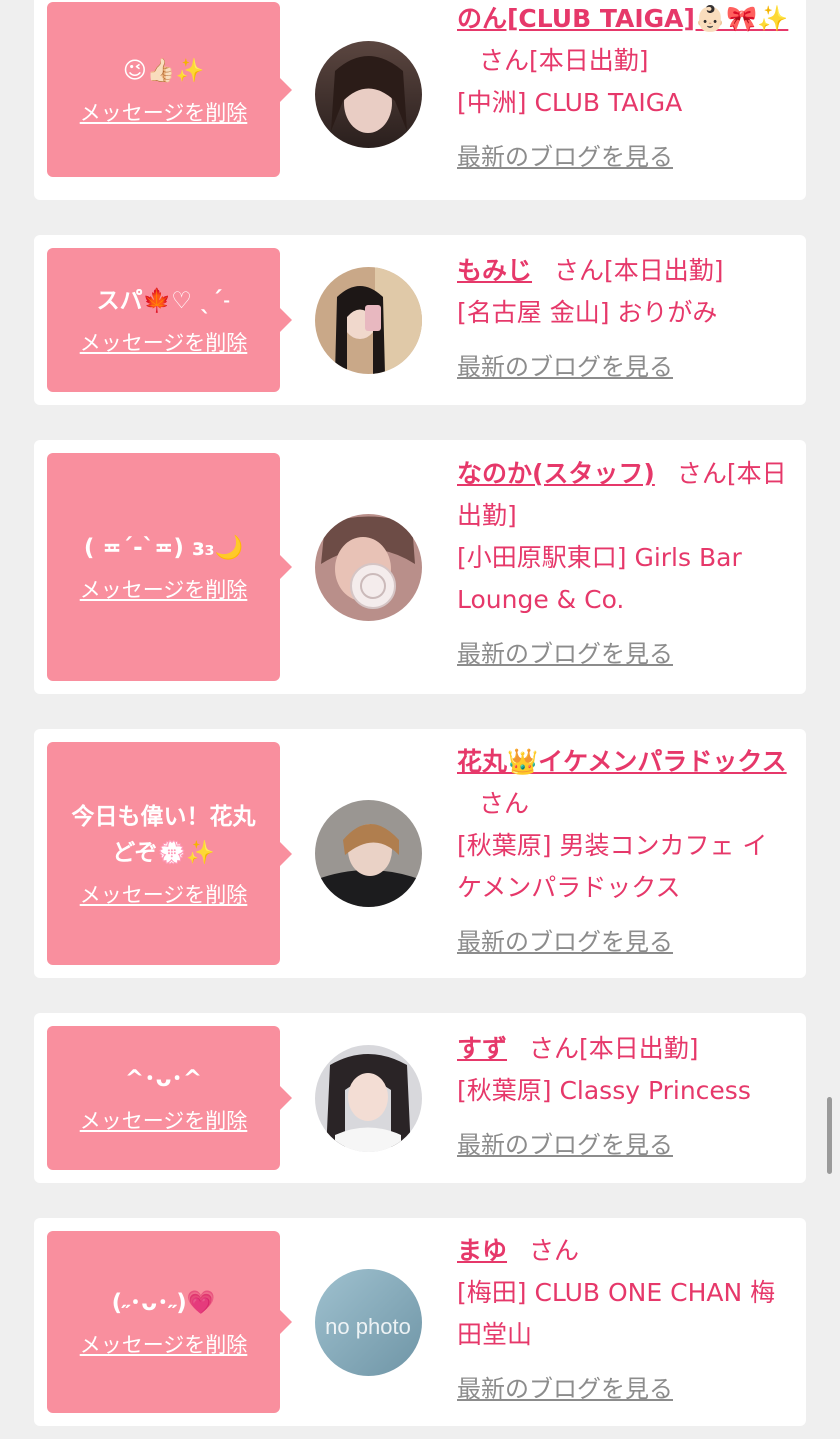 This screenshot has height=1439, width=840. I want to click on message-bubble: 😉👍🏻✨ メッセージを削除, so click(169, 89).